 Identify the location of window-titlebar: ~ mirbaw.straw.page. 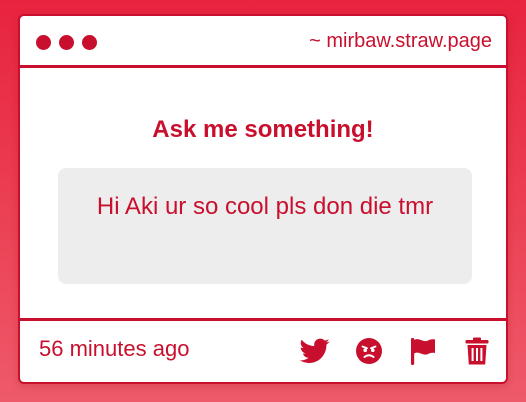
(263, 42).